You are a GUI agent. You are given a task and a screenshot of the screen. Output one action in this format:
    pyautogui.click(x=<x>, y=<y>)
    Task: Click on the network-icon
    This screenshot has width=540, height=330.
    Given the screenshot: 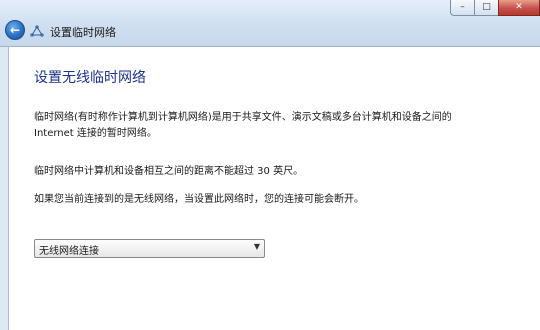 What is the action you would take?
    pyautogui.click(x=37, y=31)
    